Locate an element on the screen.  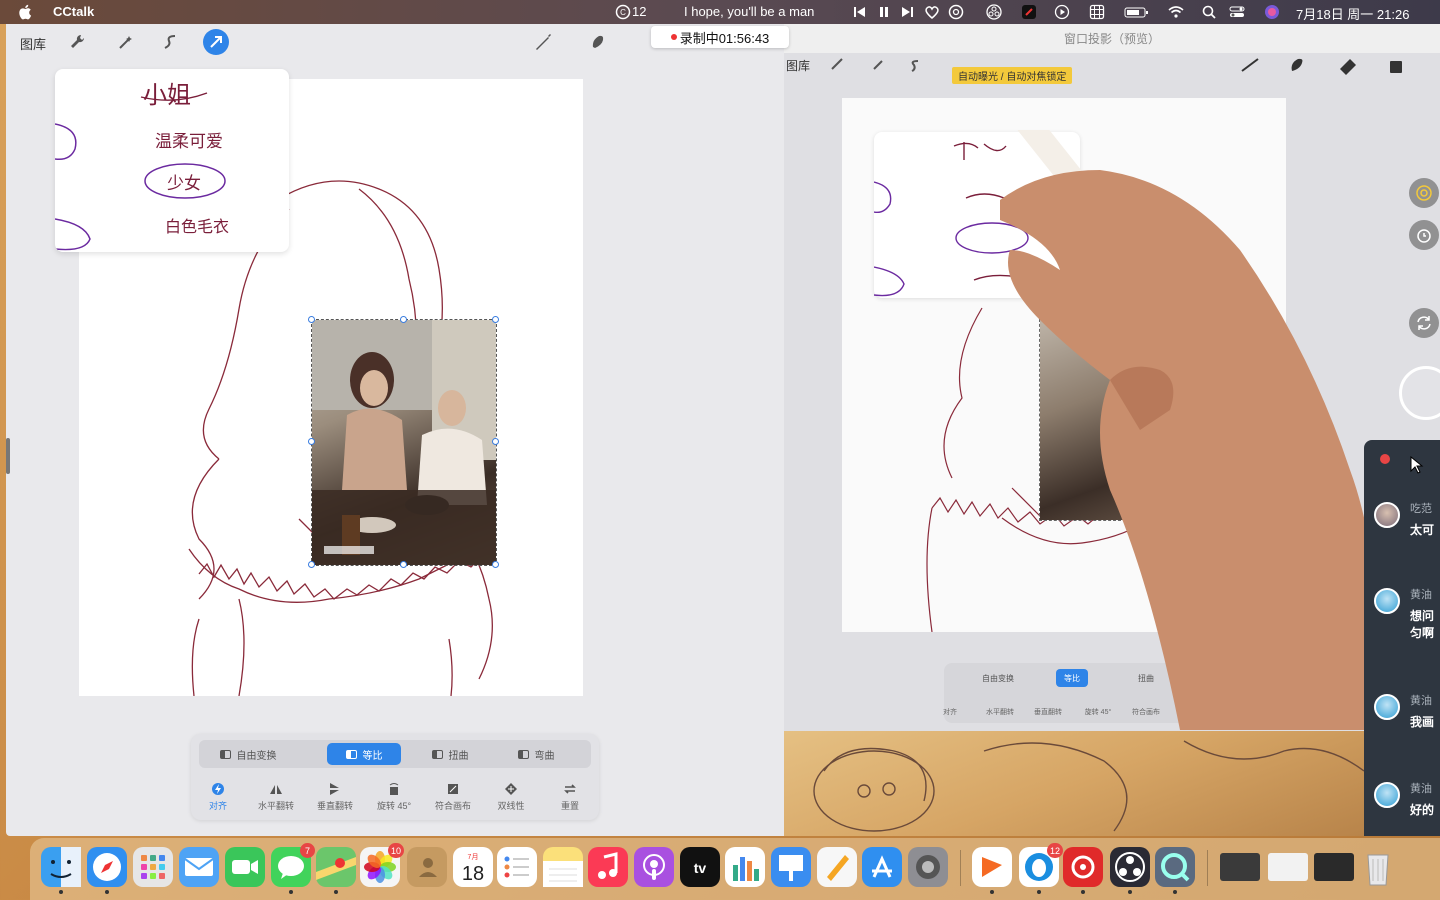
music-icon is located at coordinates (608, 867).